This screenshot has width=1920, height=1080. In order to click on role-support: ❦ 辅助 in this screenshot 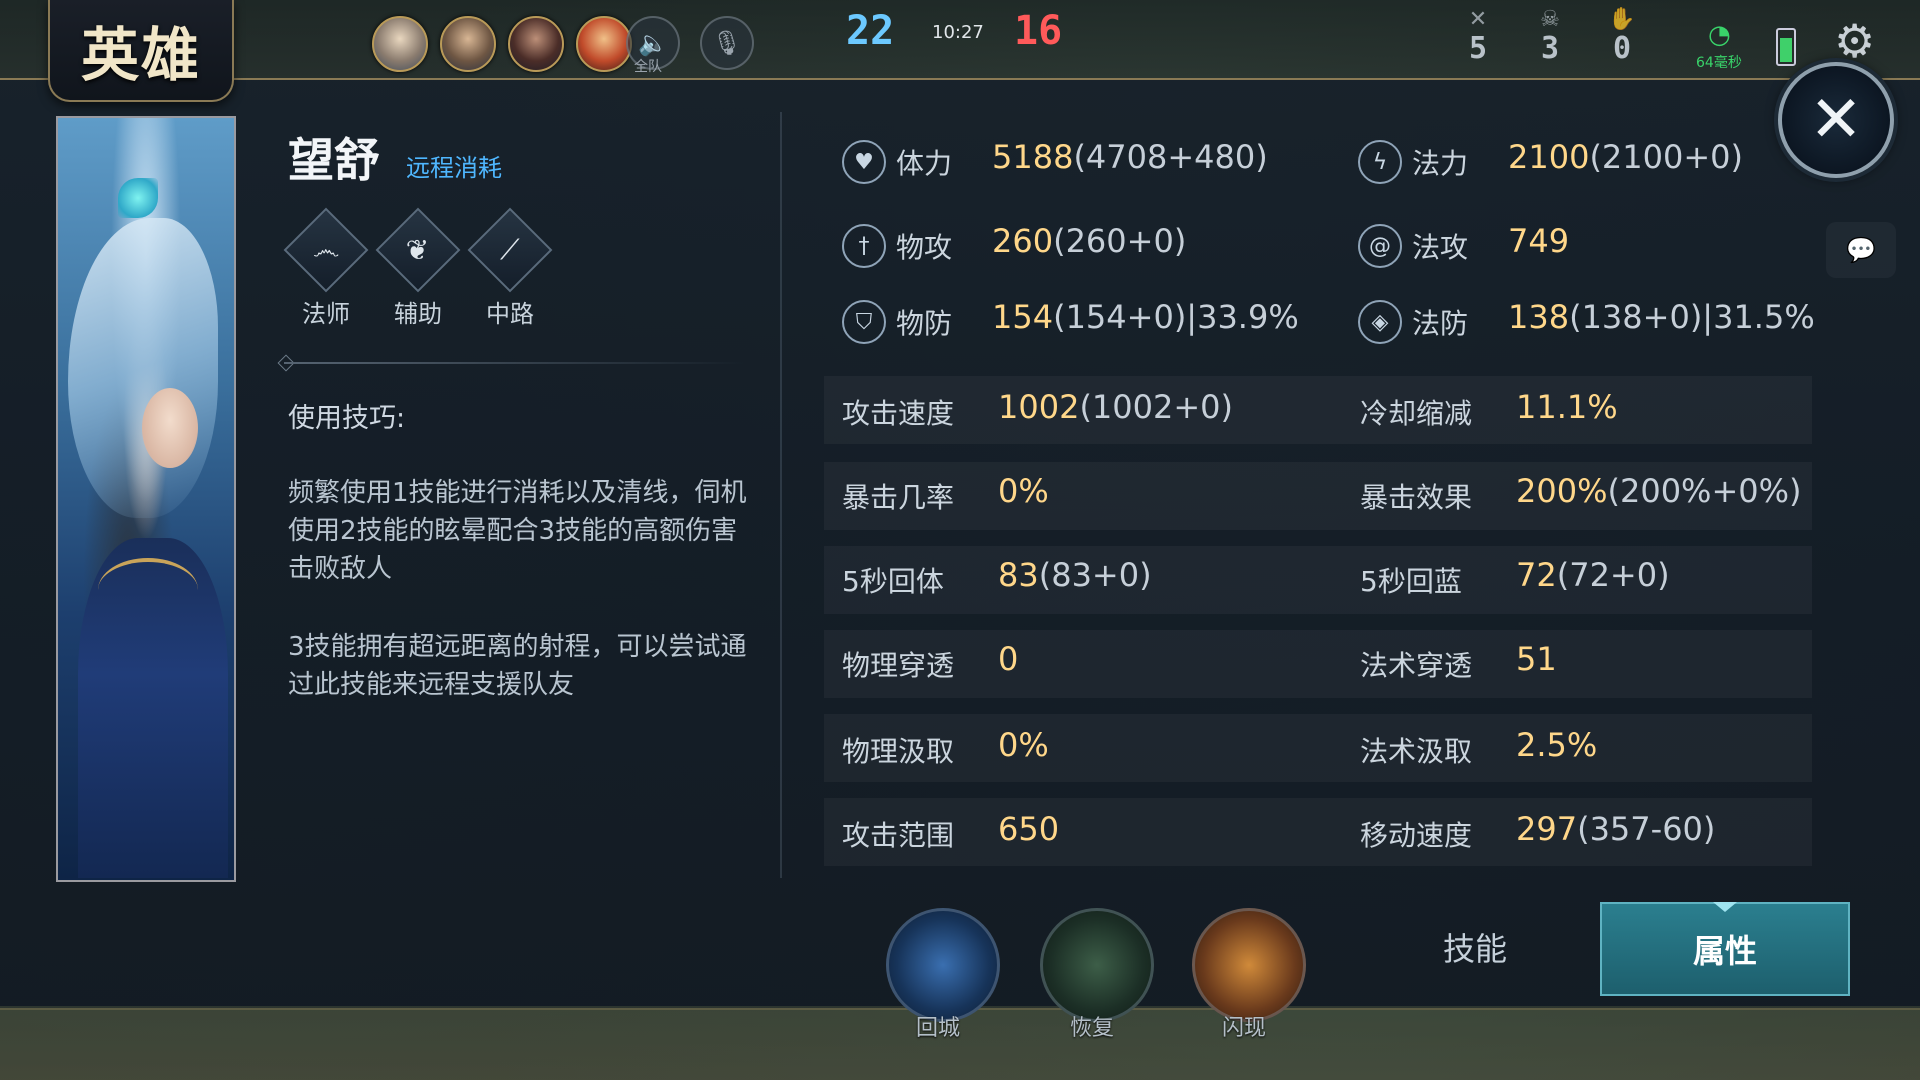, I will do `click(418, 268)`.